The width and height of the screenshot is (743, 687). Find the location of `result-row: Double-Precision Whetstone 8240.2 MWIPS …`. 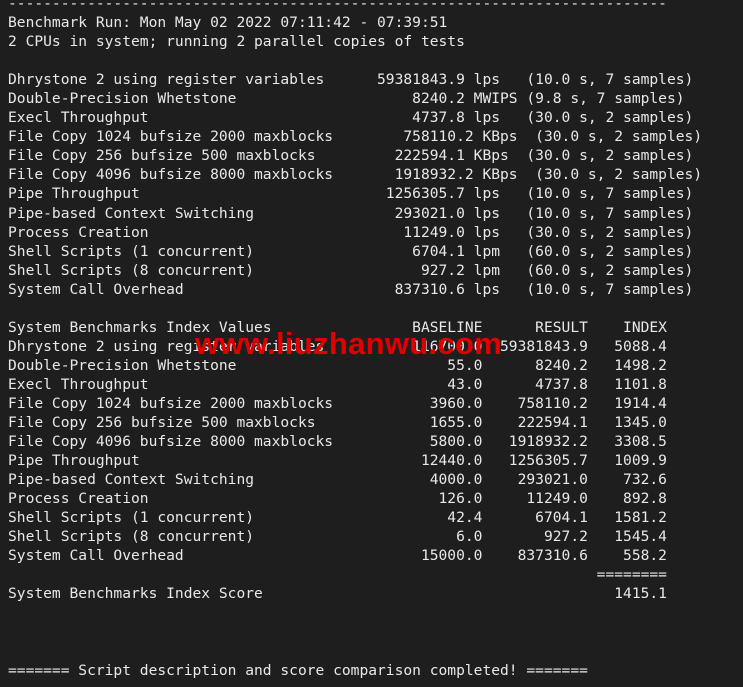

result-row: Double-Precision Whetstone 8240.2 MWIPS … is located at coordinates (346, 99).